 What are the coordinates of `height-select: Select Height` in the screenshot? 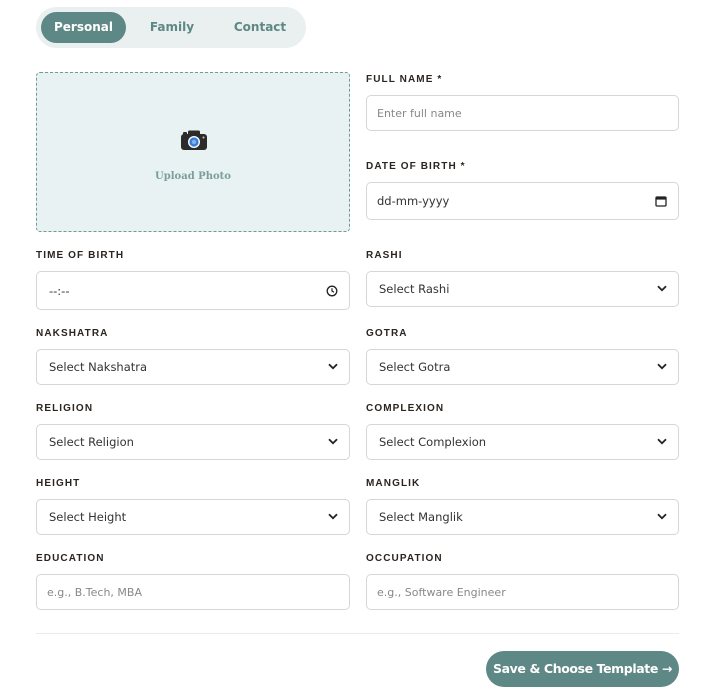 It's located at (193, 517).